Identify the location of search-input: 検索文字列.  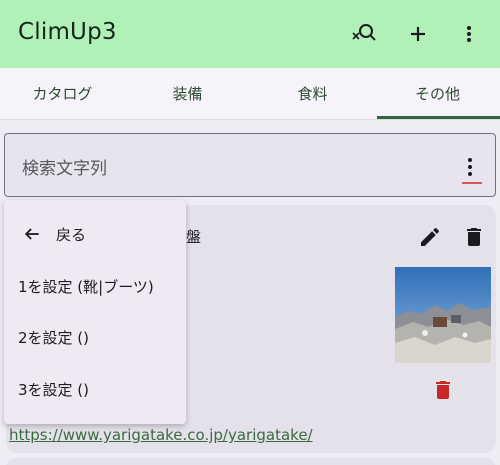
(250, 165).